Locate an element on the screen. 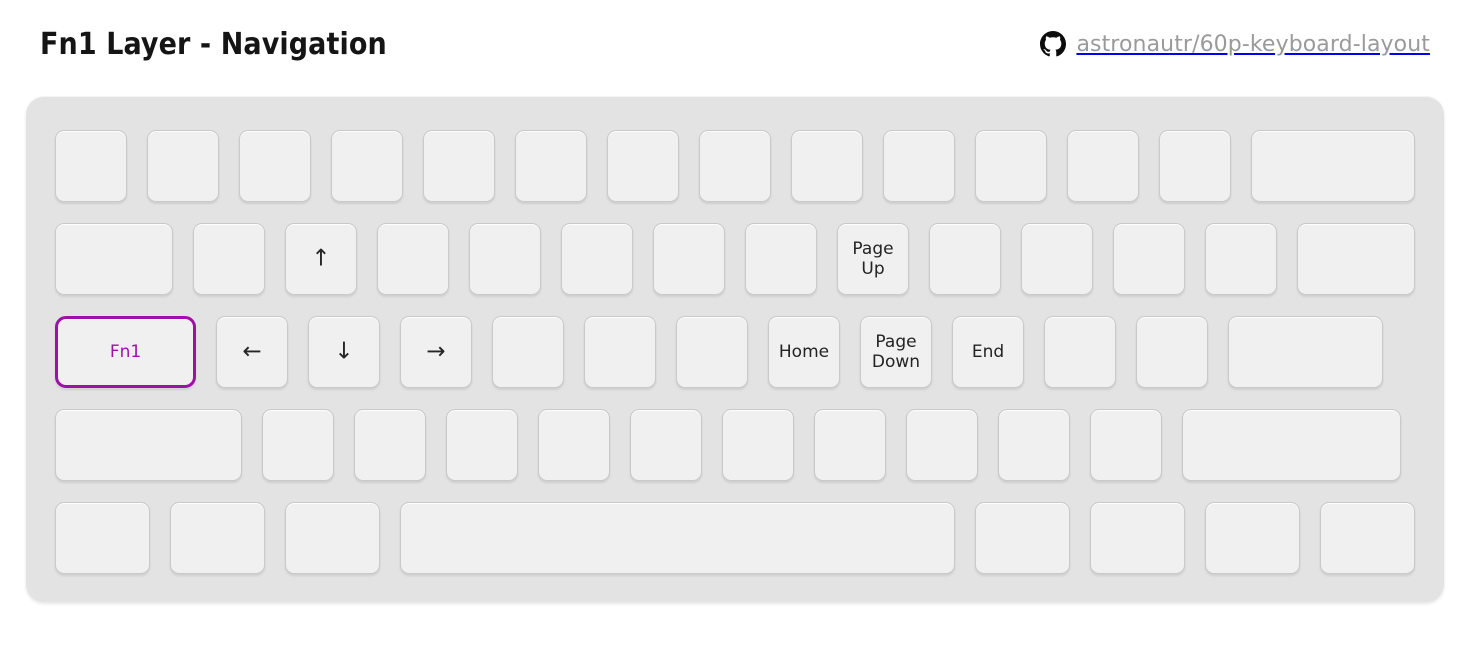  key-blank-r1-c5 is located at coordinates (459, 166).